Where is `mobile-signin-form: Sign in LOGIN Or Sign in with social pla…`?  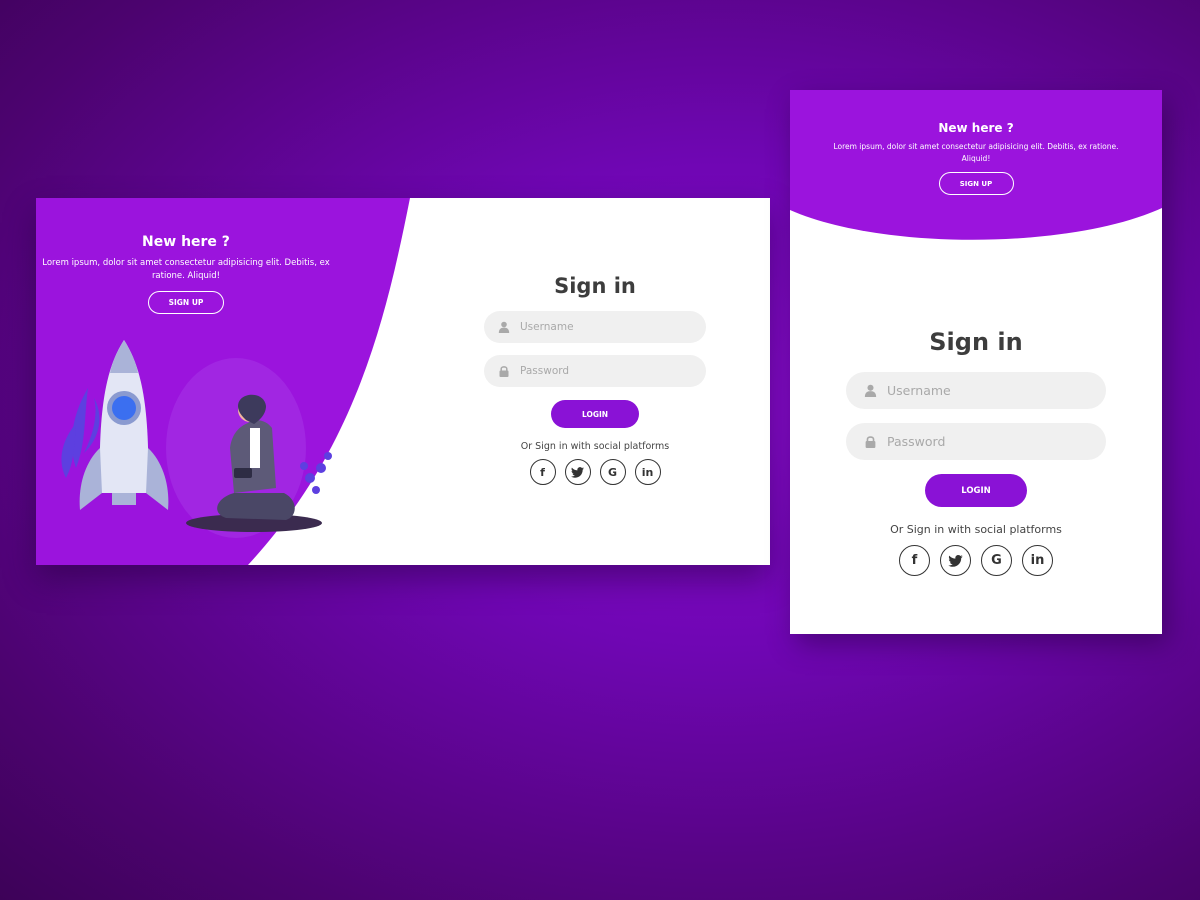 mobile-signin-form: Sign in LOGIN Or Sign in with social pla… is located at coordinates (976, 452).